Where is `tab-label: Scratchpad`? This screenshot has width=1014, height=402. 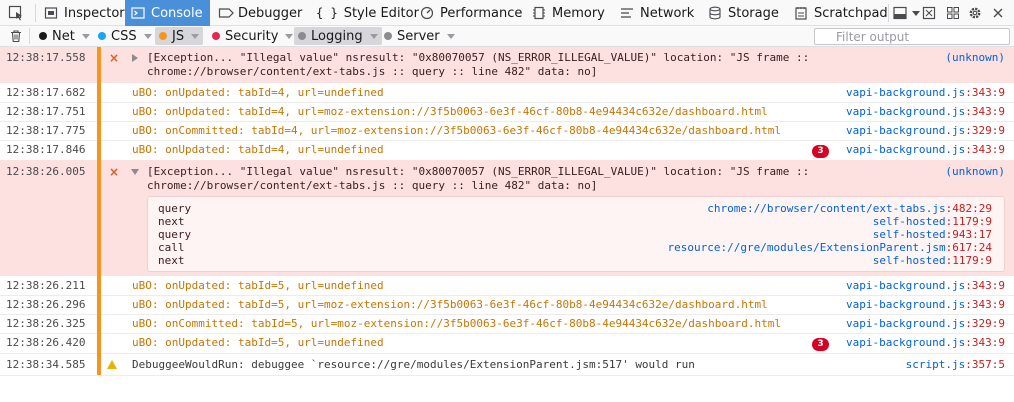 tab-label: Scratchpad is located at coordinates (851, 13).